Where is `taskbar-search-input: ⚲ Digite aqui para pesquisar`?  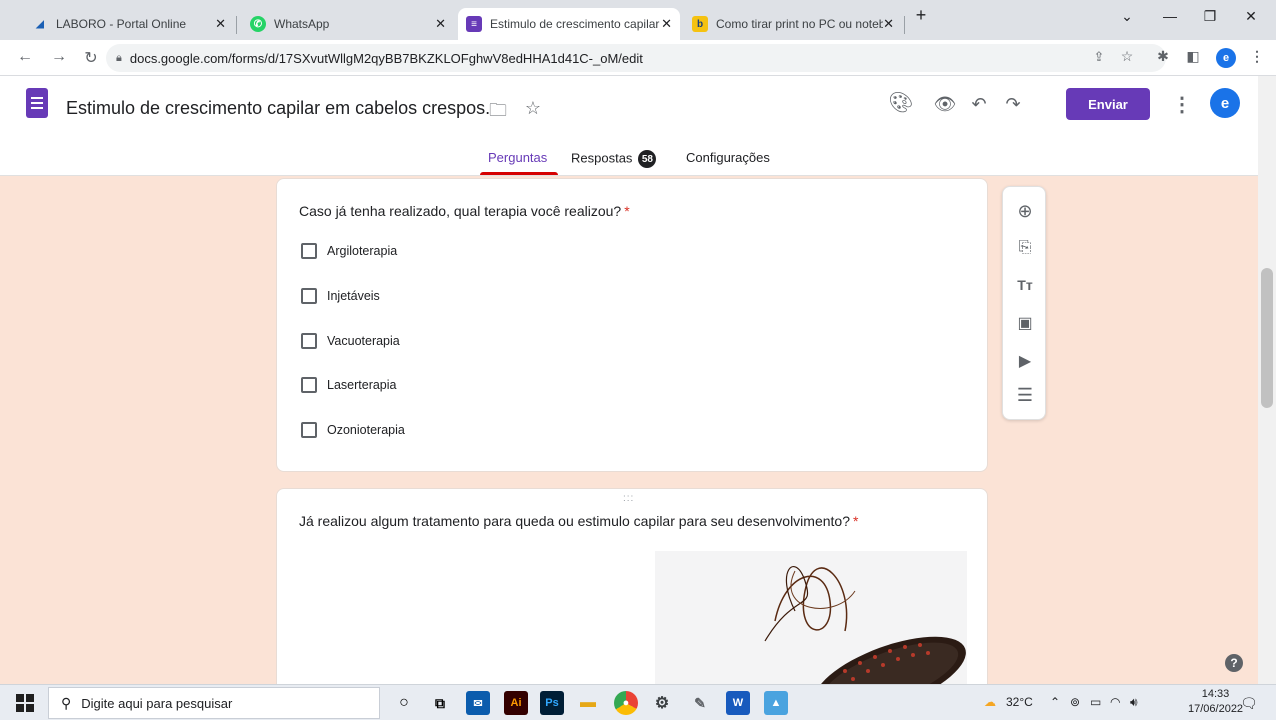 taskbar-search-input: ⚲ Digite aqui para pesquisar is located at coordinates (214, 703).